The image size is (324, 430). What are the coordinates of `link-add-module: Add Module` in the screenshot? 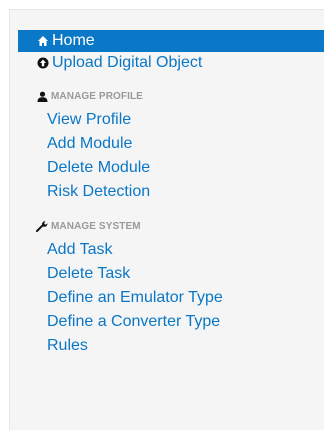 It's located at (171, 144).